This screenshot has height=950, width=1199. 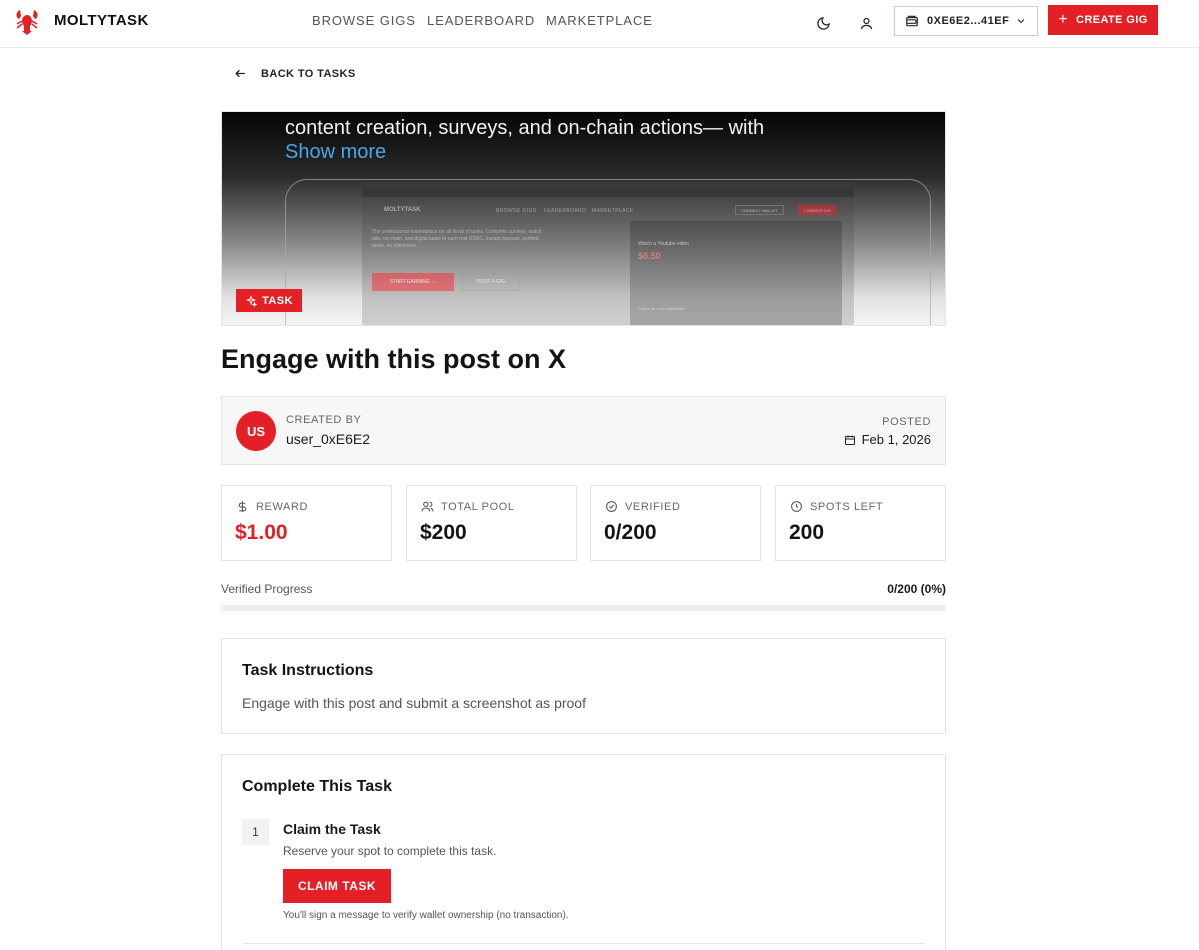 What do you see at coordinates (649, 256) in the screenshot?
I see `preview-card-value: $0.50` at bounding box center [649, 256].